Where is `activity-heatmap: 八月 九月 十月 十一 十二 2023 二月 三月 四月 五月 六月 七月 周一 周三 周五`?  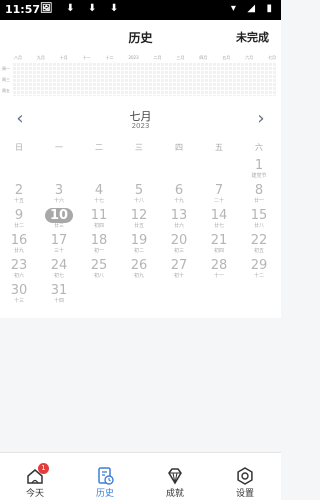
activity-heatmap: 八月 九月 十月 十一 十二 2023 二月 三月 四月 五月 六月 七月 周一 周三 周五 is located at coordinates (140, 76).